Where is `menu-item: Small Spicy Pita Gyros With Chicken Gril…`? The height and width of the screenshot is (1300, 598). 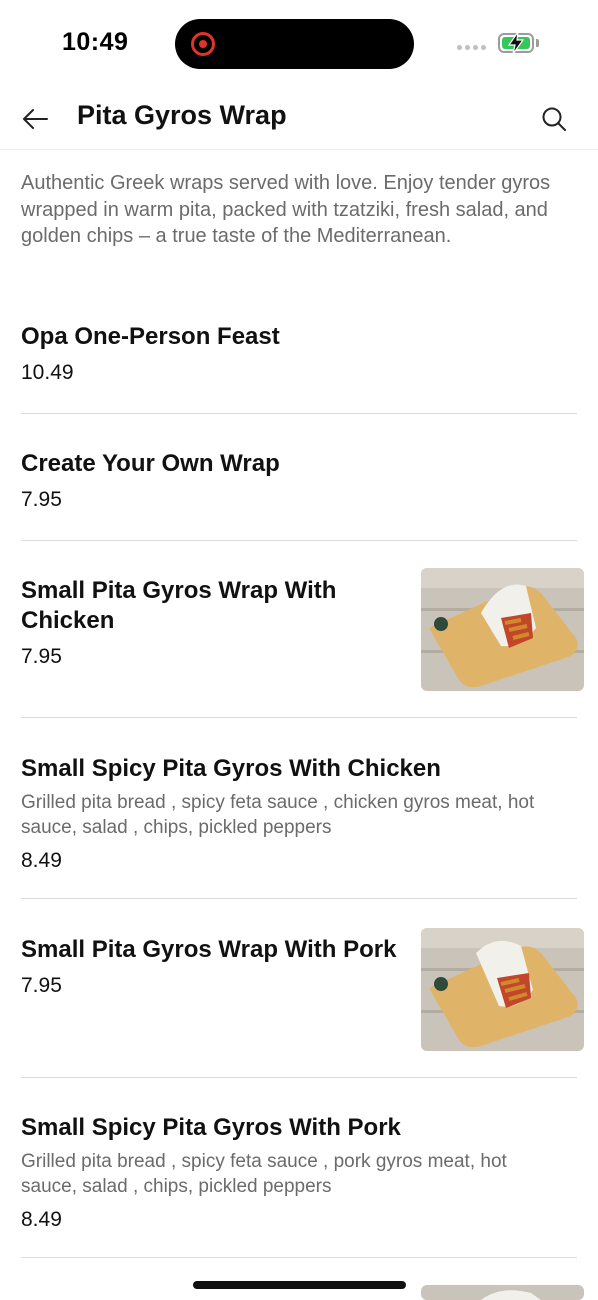
menu-item: Small Spicy Pita Gyros With Chicken Gril… is located at coordinates (299, 826).